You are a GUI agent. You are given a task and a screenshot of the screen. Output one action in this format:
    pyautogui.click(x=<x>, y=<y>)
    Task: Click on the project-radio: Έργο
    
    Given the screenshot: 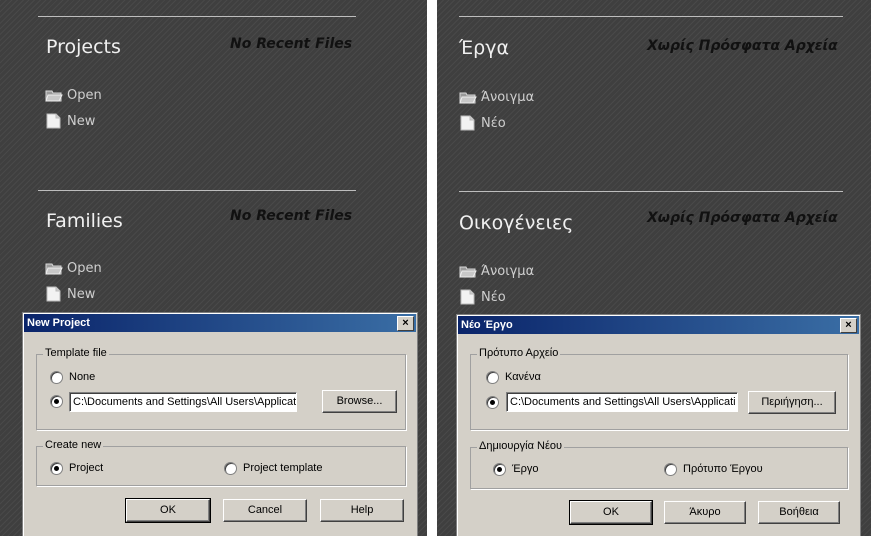 What is the action you would take?
    pyautogui.click(x=516, y=469)
    